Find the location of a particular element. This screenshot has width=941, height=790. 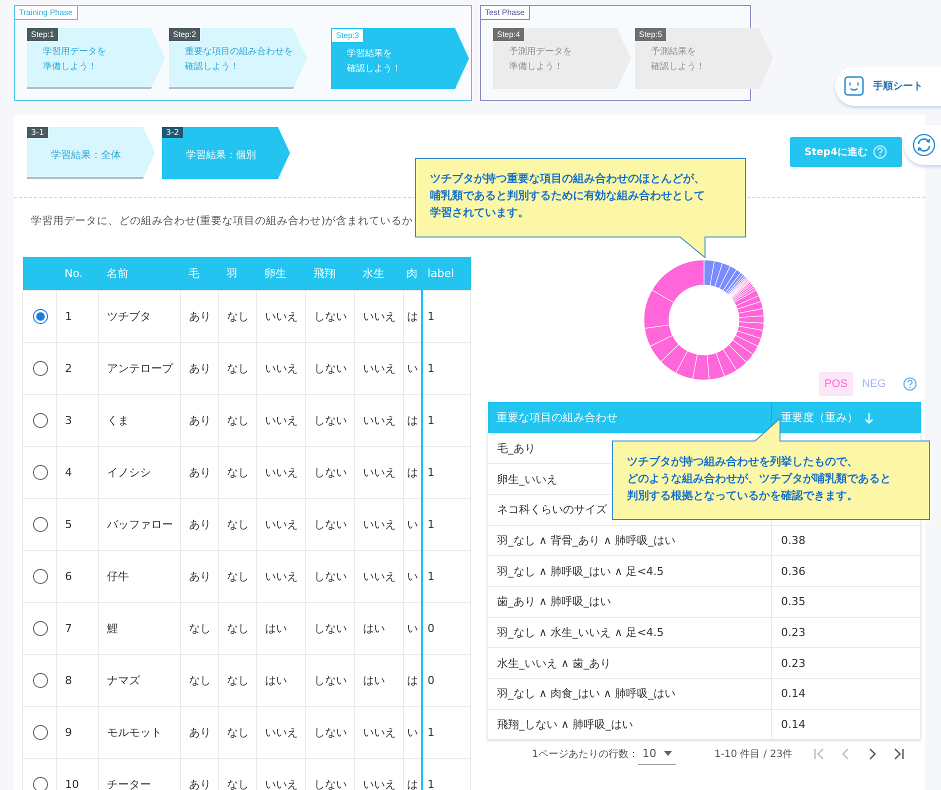

table-cell: 歯_あり ∧ 肺呼吸_はい is located at coordinates (630, 602).